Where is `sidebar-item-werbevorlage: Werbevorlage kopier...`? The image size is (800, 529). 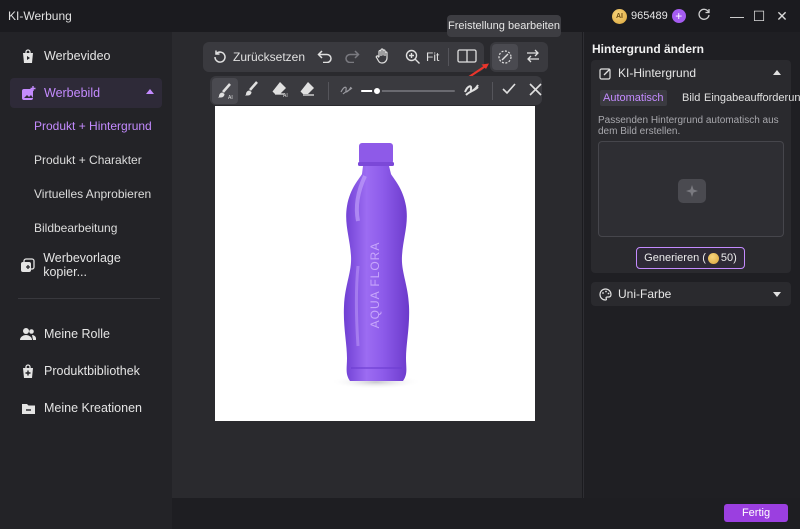 sidebar-item-werbevorlage: Werbevorlage kopier... is located at coordinates (86, 265).